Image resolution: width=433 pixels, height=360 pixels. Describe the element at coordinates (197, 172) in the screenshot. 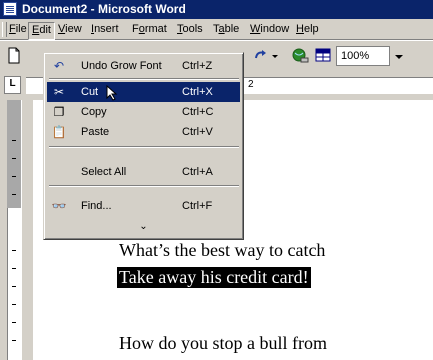

I see `menu-item-shortcut: Ctrl+A` at that location.